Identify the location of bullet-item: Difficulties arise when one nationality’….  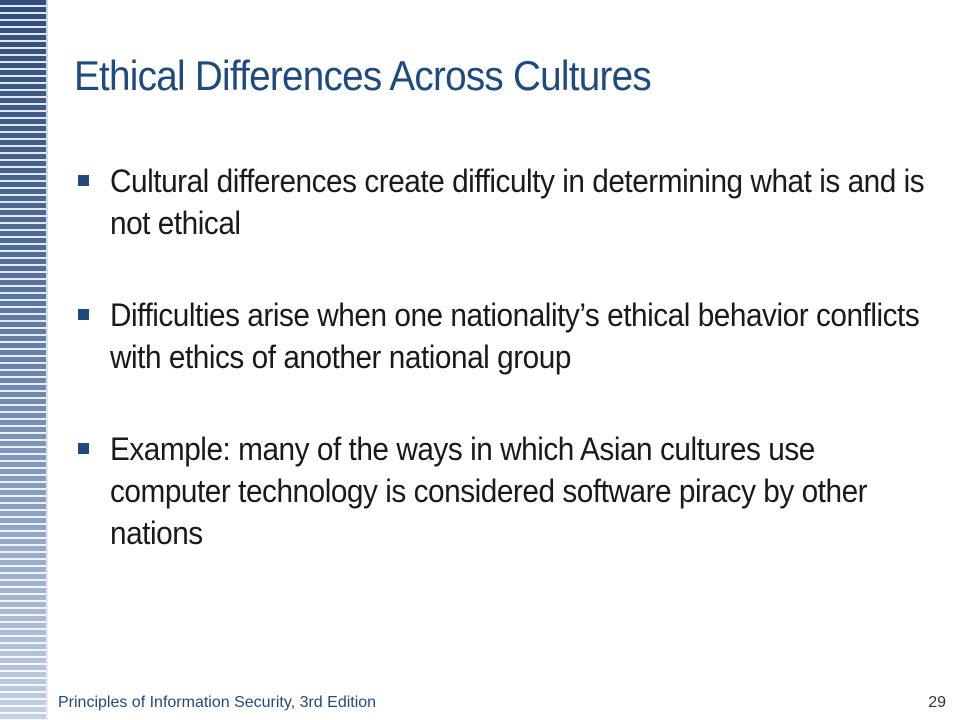
(499, 336).